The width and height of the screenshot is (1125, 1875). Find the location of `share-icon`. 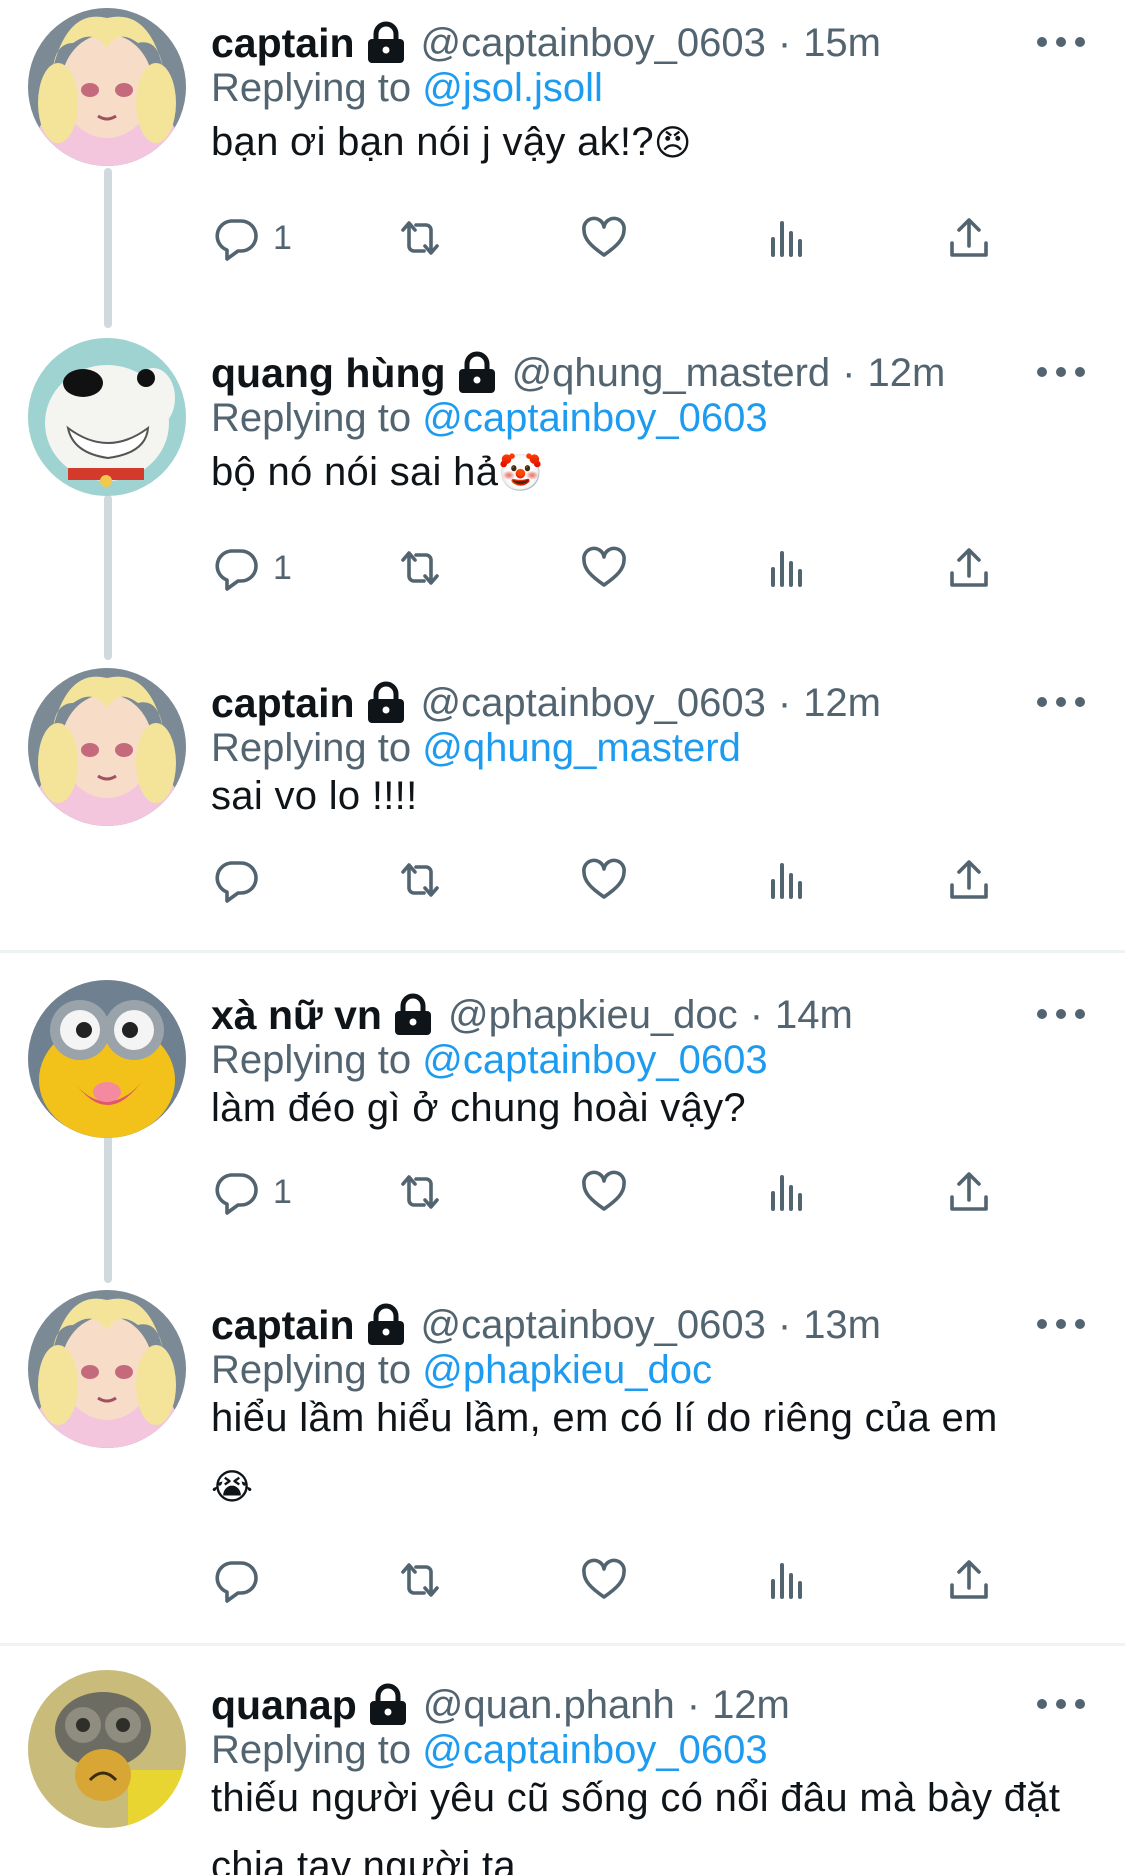

share-icon is located at coordinates (969, 238).